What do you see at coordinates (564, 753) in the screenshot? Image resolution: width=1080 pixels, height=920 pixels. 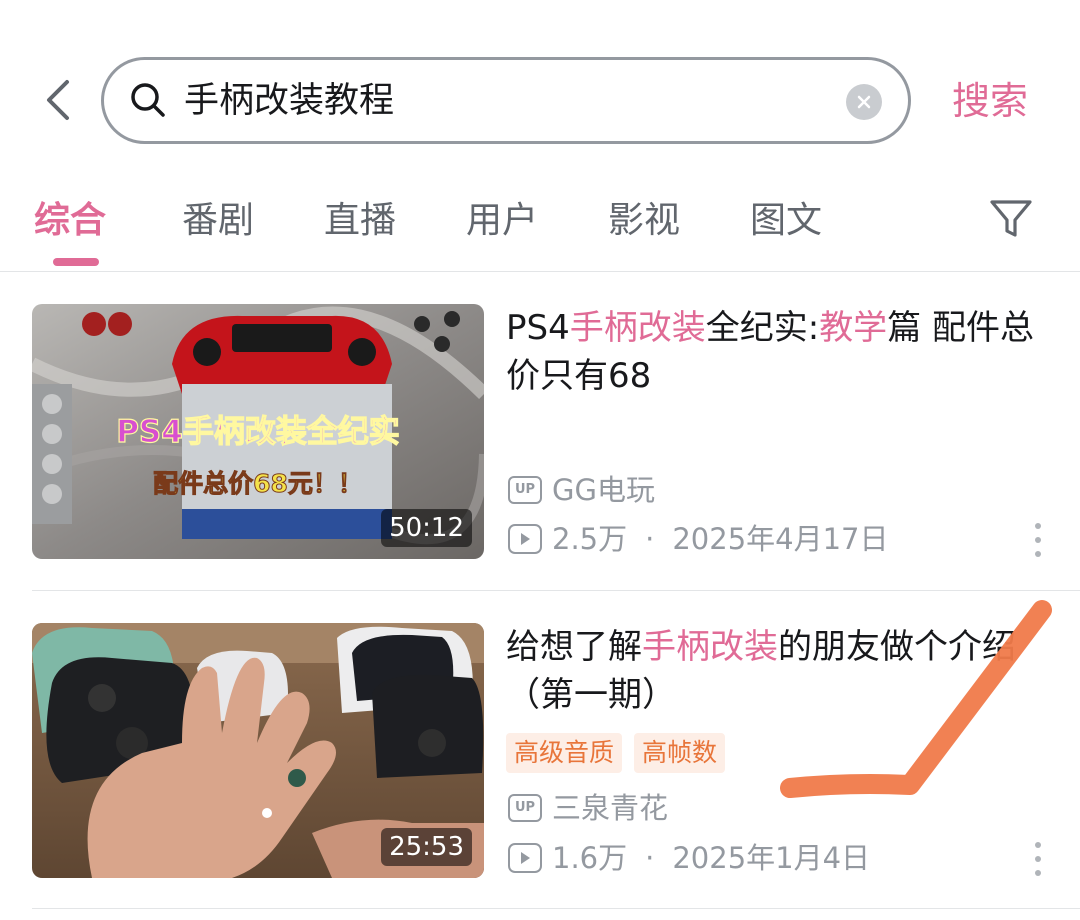 I see `tag-high-quality-audio: 高级音质` at bounding box center [564, 753].